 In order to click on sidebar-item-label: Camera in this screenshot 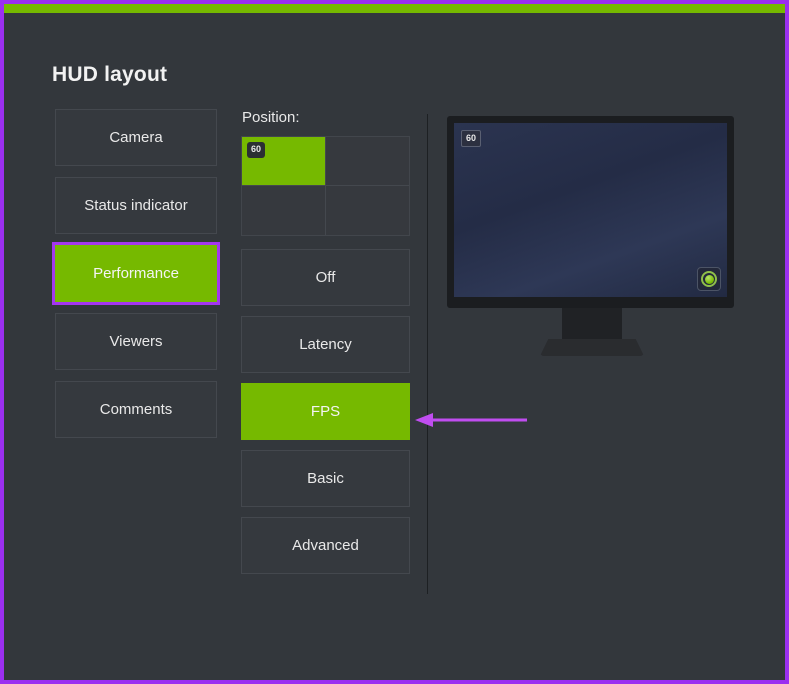, I will do `click(136, 137)`.